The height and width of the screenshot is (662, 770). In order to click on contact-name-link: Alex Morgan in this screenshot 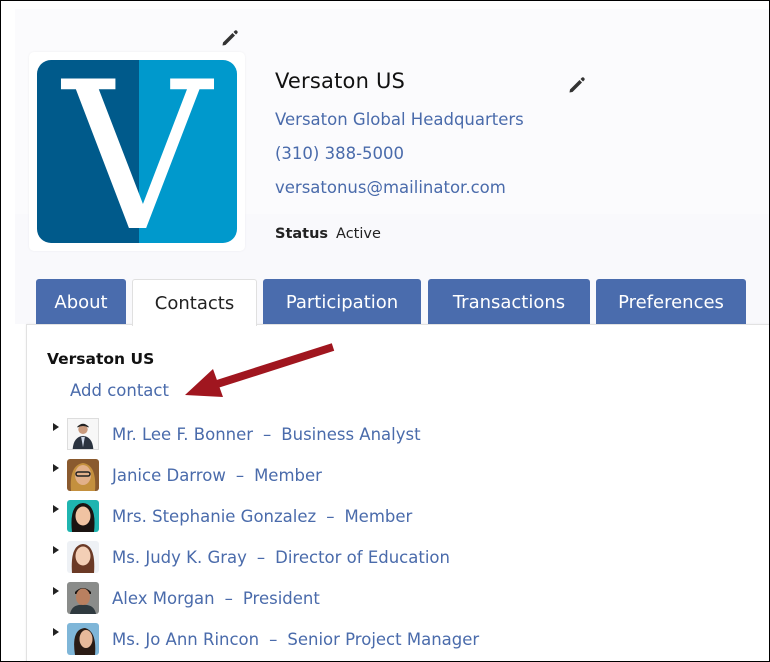, I will do `click(163, 598)`.